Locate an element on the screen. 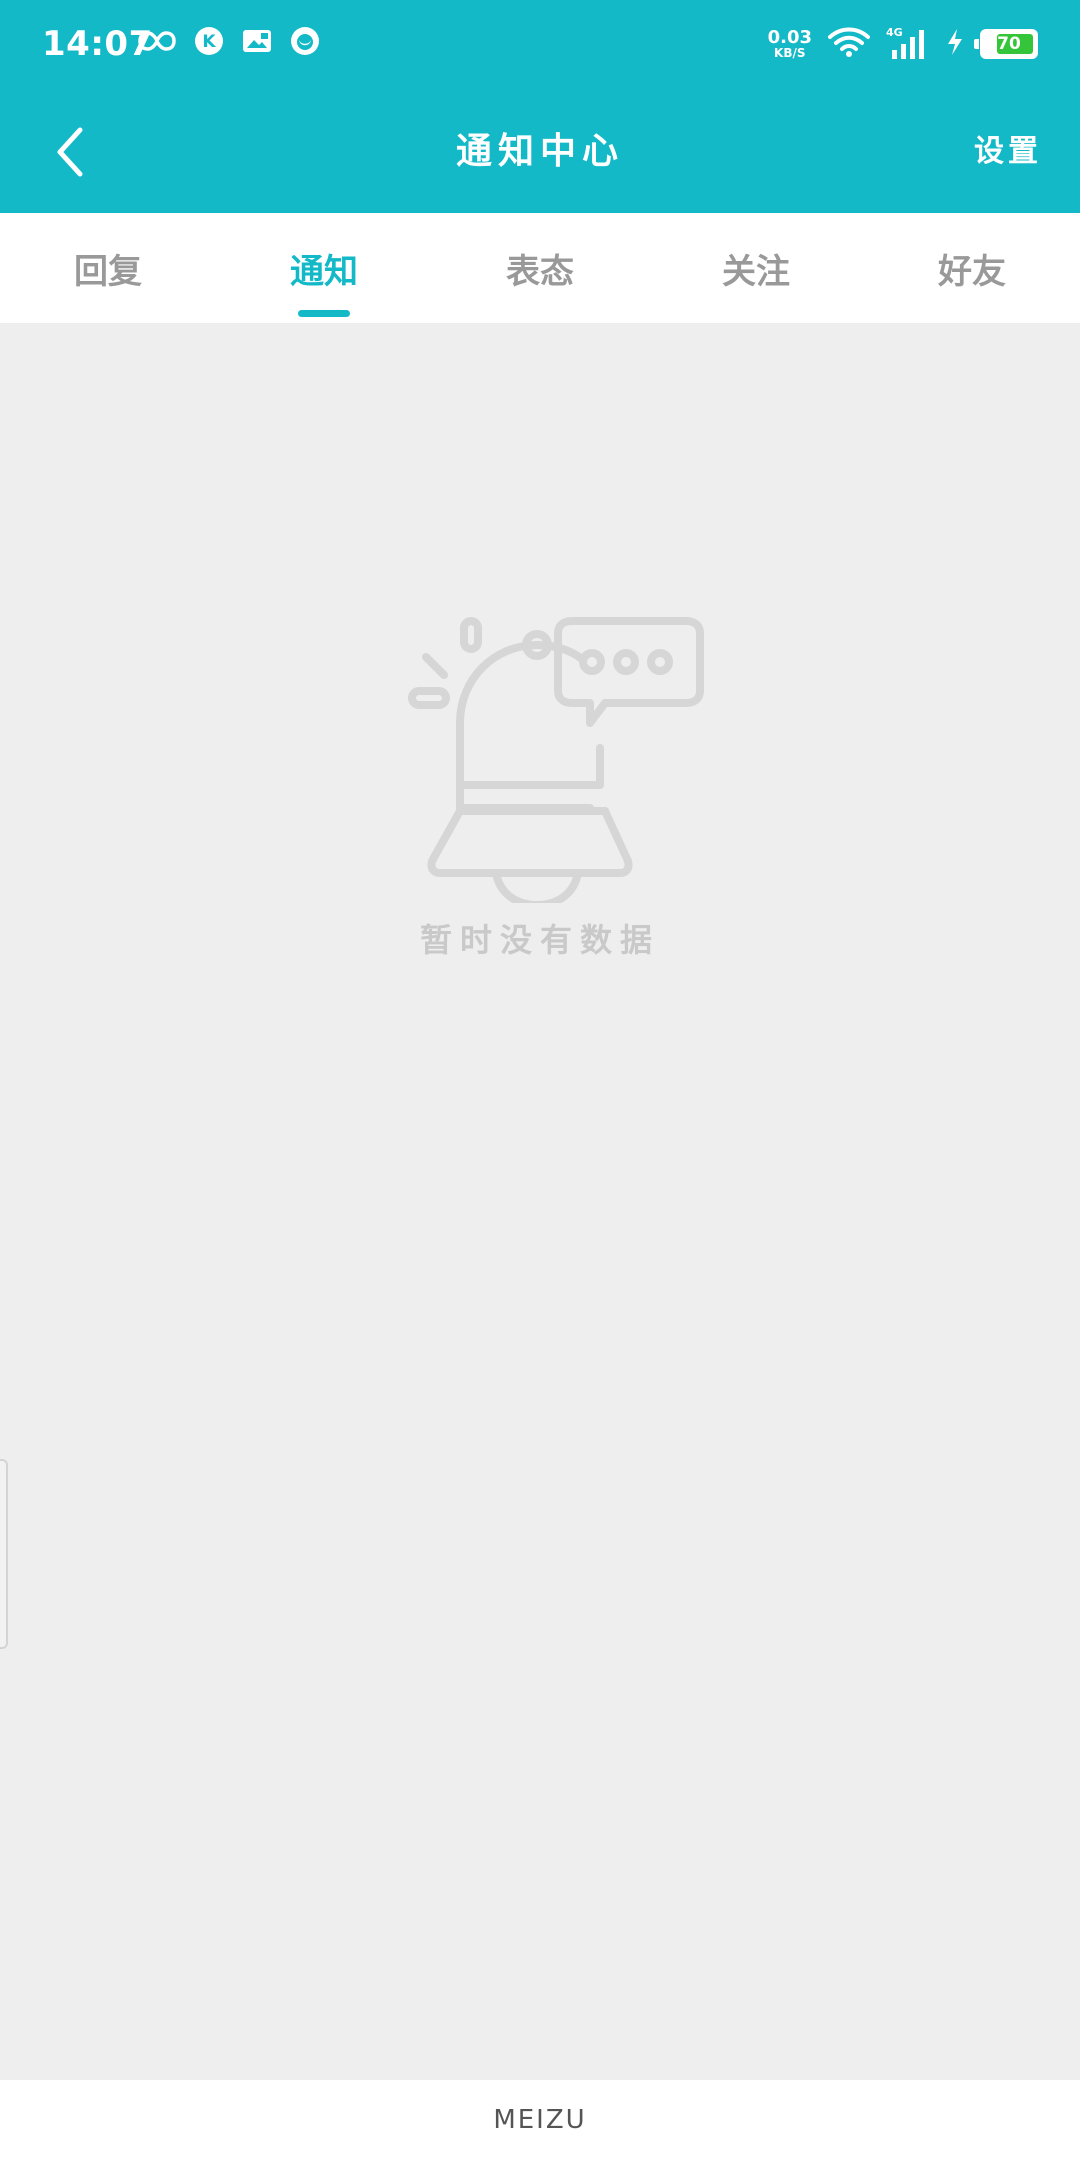 The width and height of the screenshot is (1080, 2160). tab-following: 关注 is located at coordinates (756, 268).